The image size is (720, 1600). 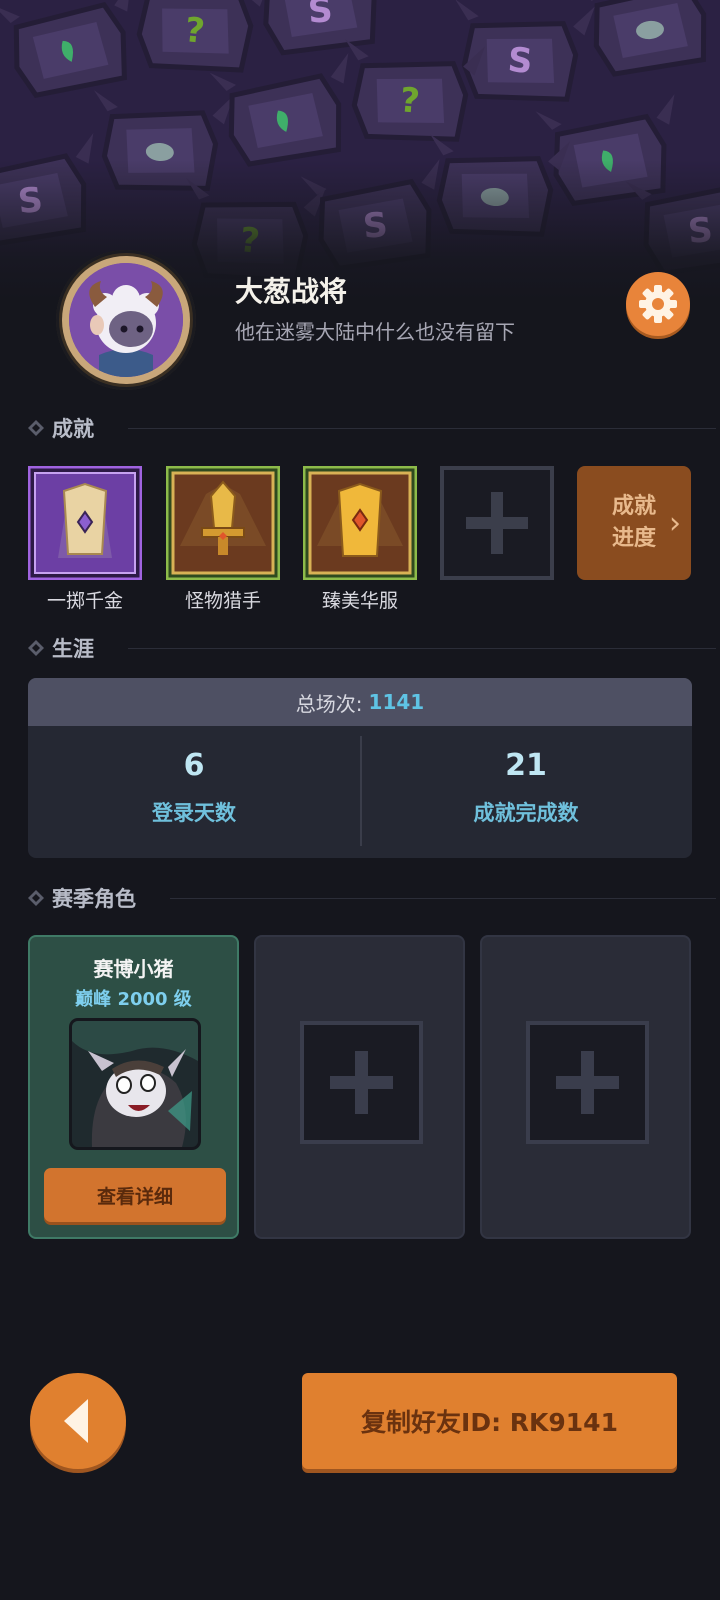 I want to click on section-title: 赛季角色, so click(x=94, y=899).